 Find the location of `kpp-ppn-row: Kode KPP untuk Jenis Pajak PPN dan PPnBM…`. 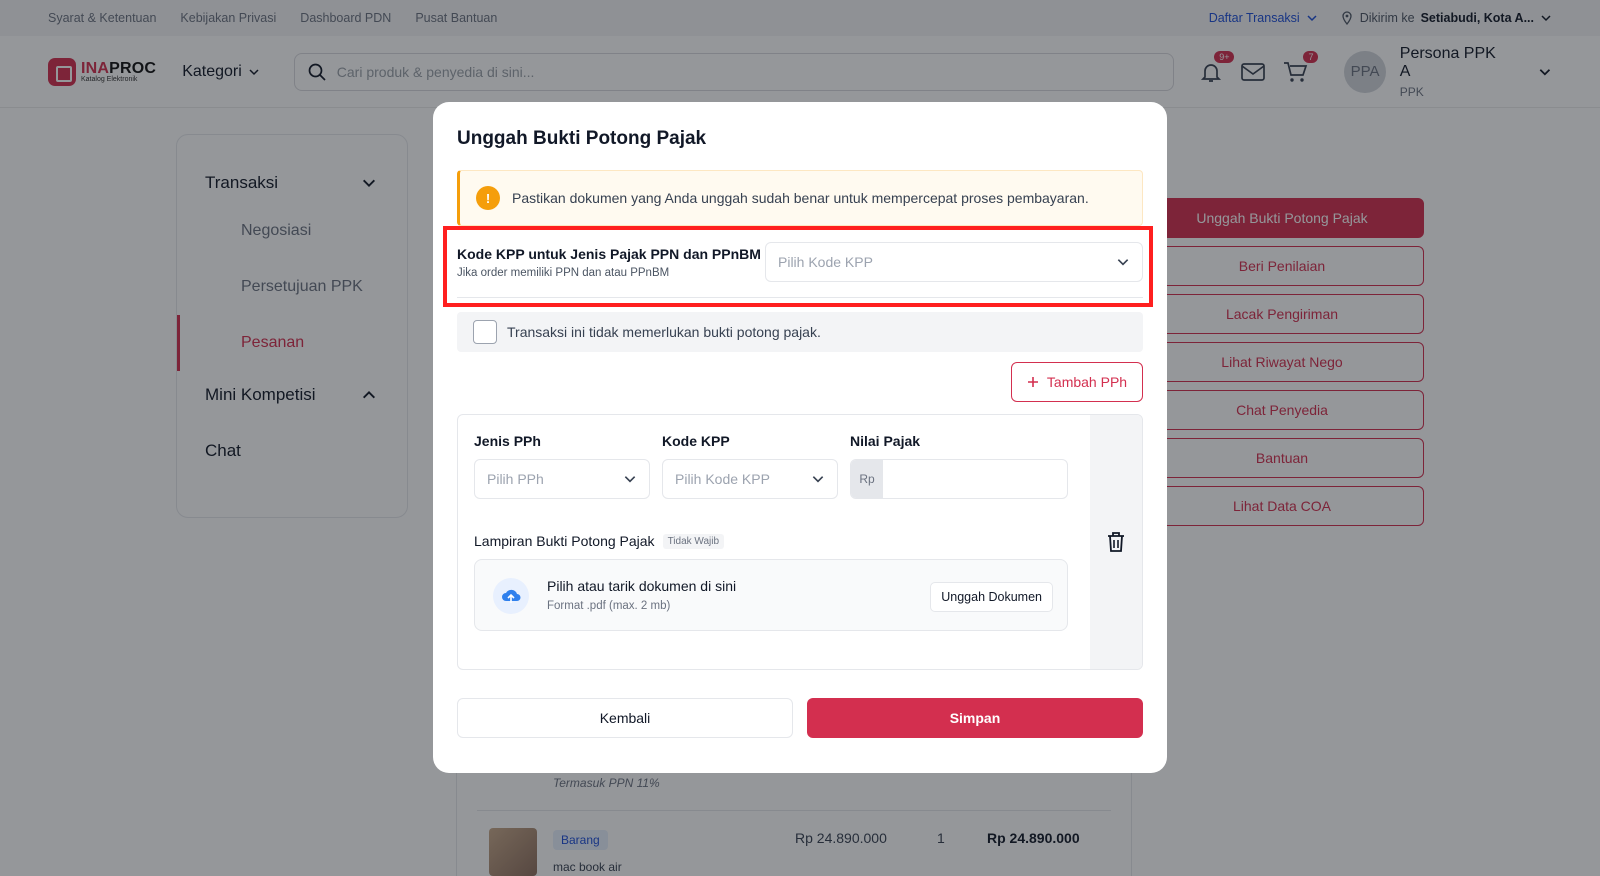

kpp-ppn-row: Kode KPP untuk Jenis Pajak PPN dan PPnBM… is located at coordinates (800, 270).